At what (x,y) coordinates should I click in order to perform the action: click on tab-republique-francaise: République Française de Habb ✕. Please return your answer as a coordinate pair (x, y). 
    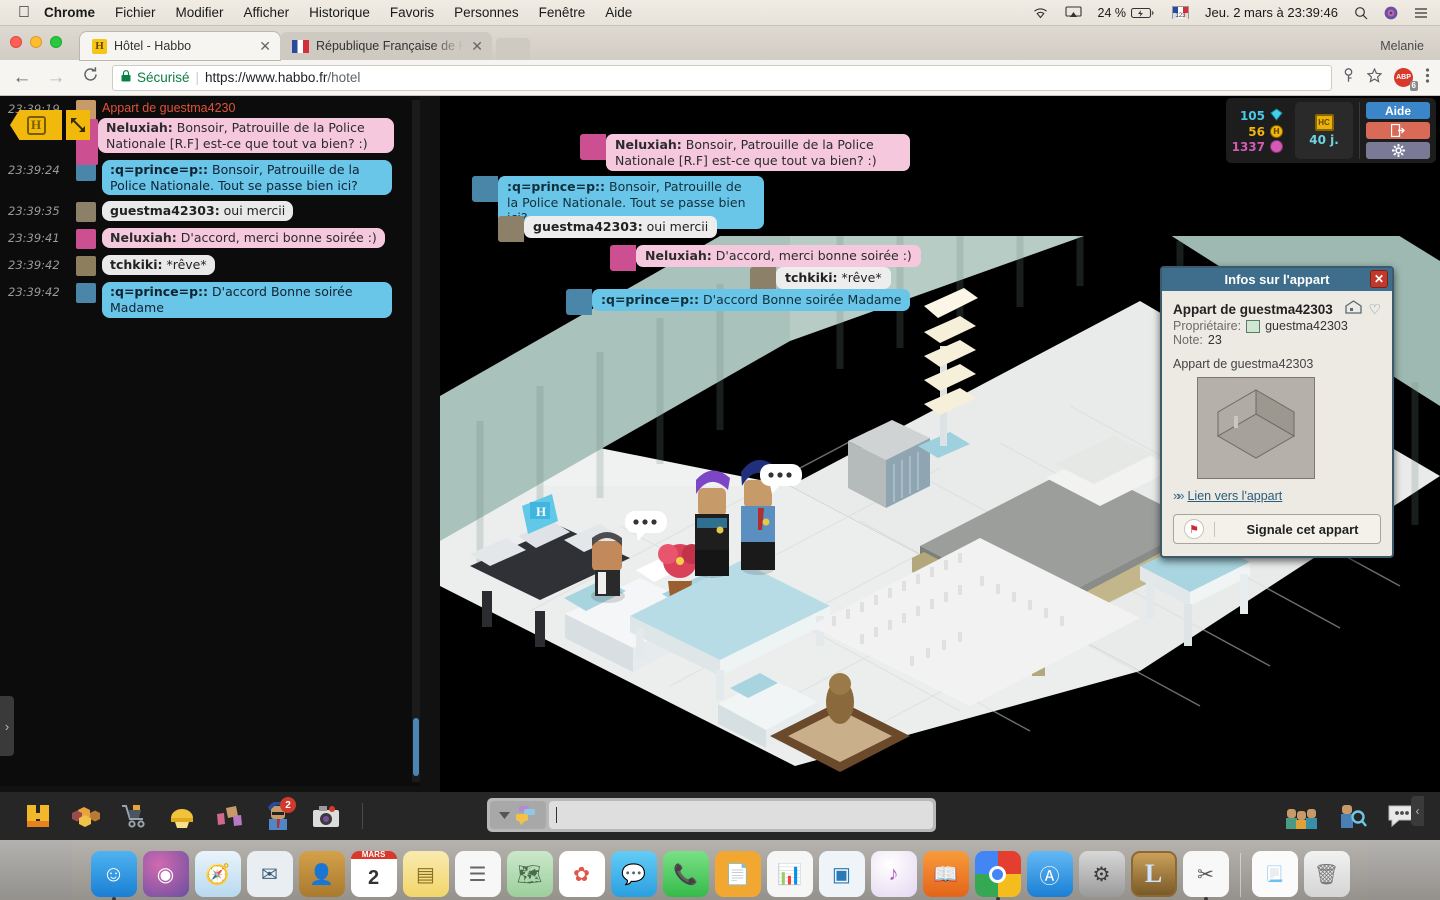
    Looking at the image, I should click on (386, 46).